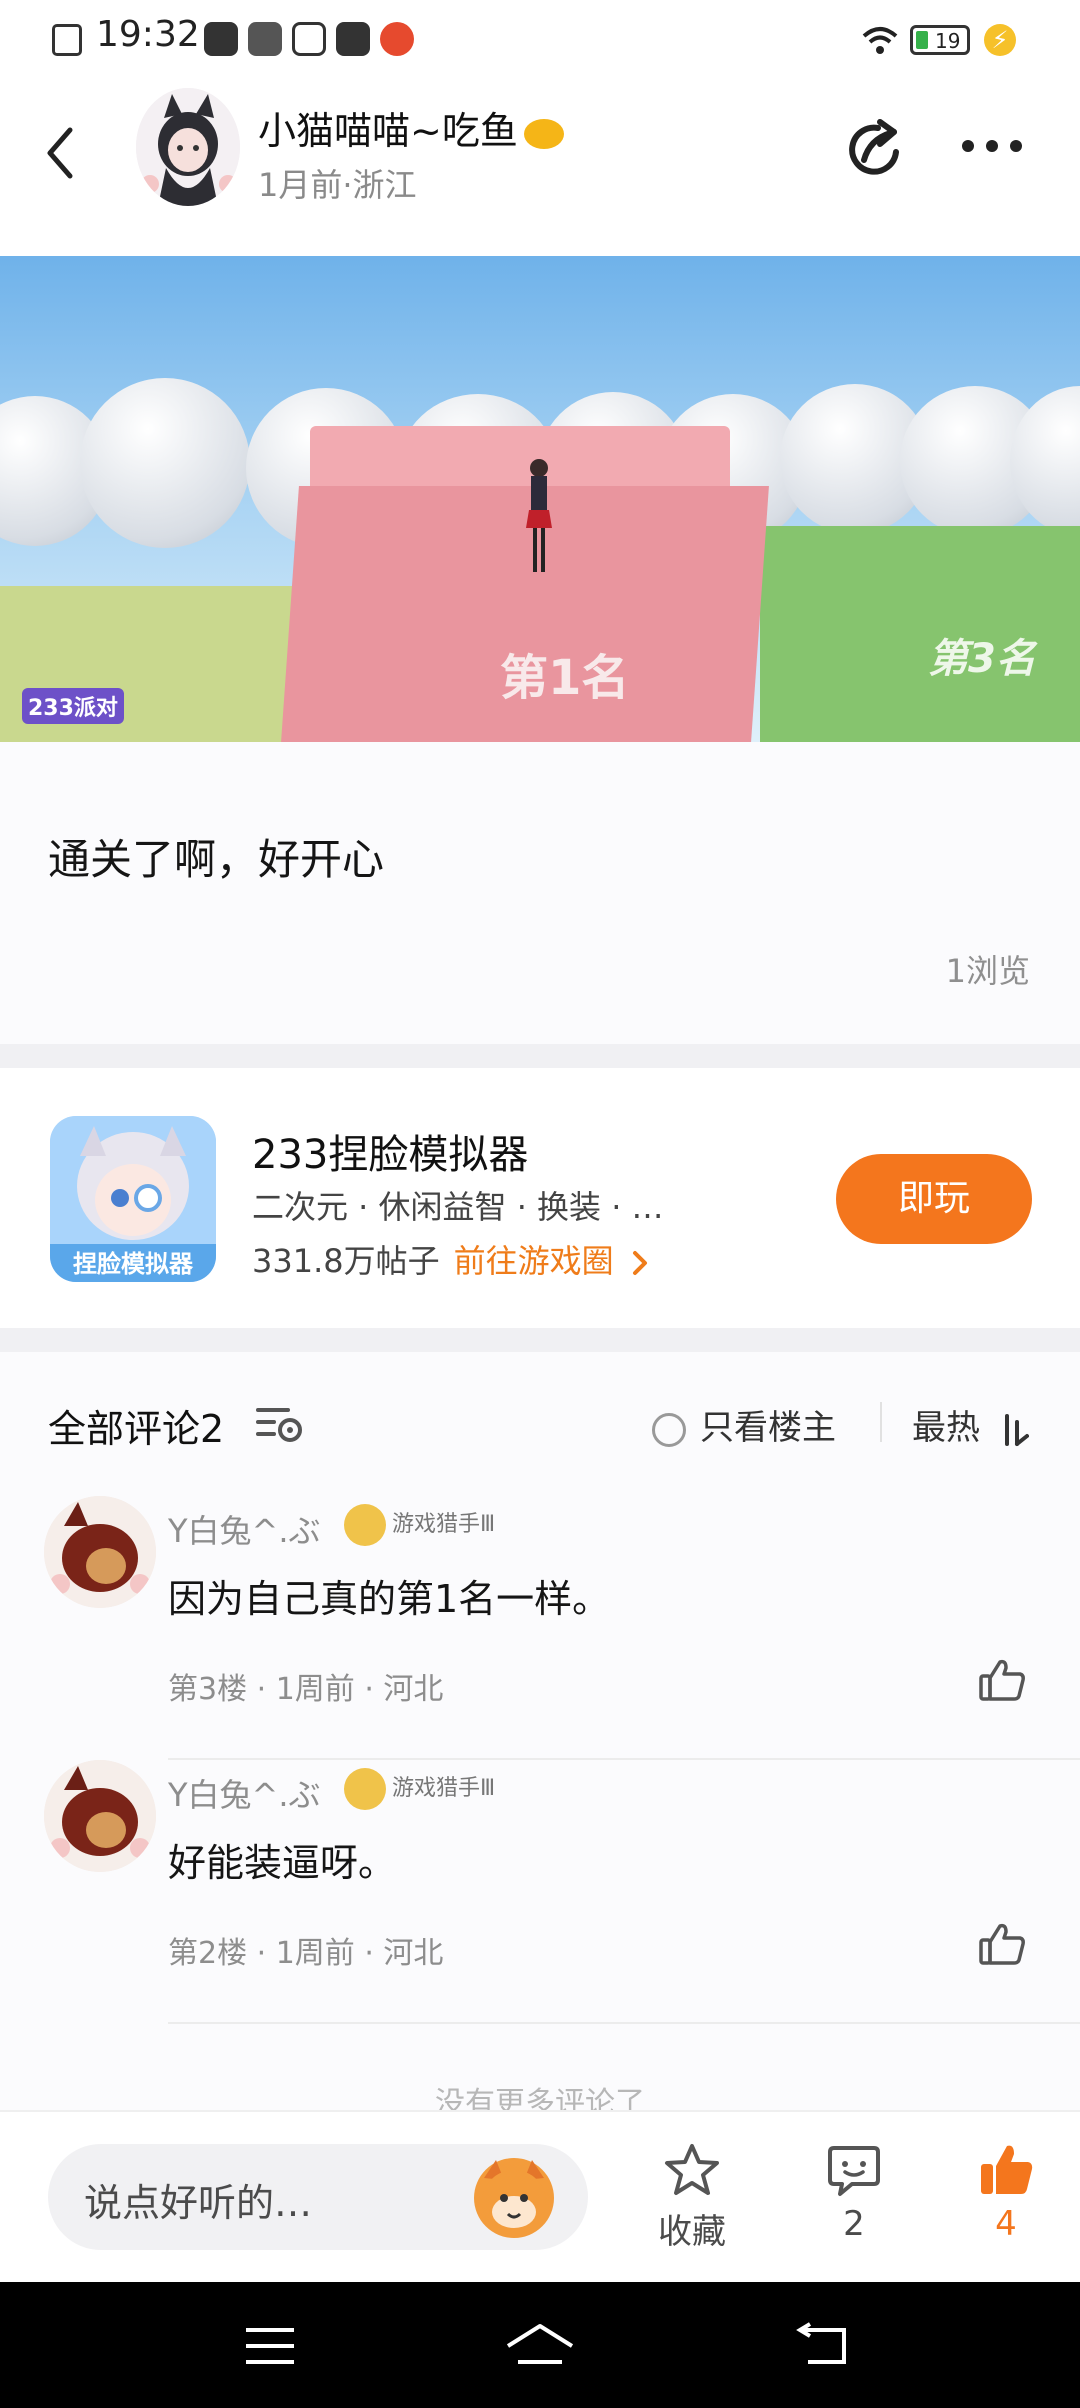 This screenshot has height=2408, width=1080. Describe the element at coordinates (992, 146) in the screenshot. I see `more-icon` at that location.